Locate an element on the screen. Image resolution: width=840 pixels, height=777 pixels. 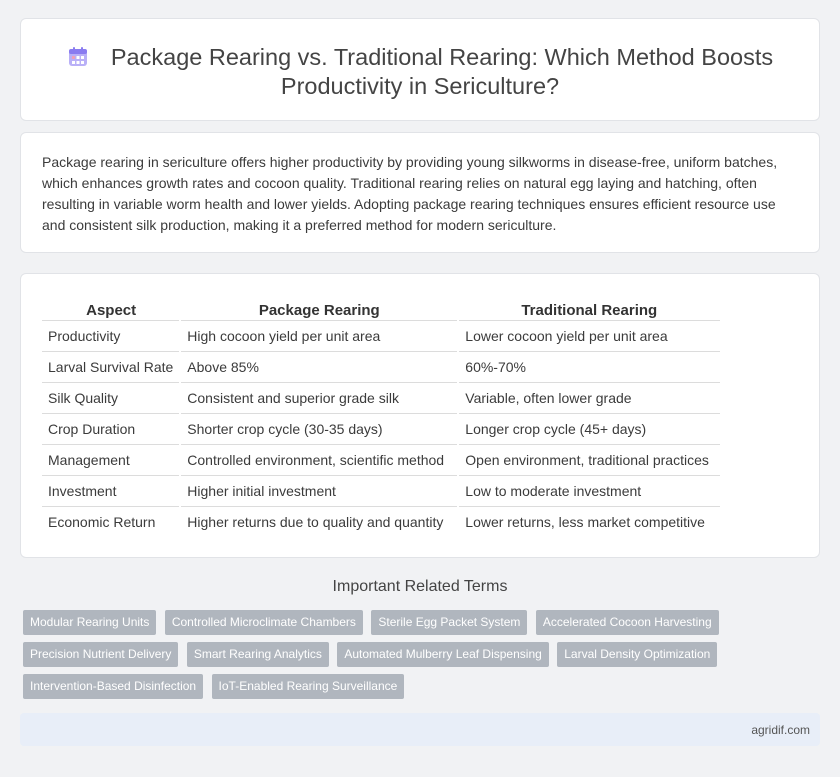
related-term-tag: Precision Nutrient Delivery is located at coordinates (101, 654).